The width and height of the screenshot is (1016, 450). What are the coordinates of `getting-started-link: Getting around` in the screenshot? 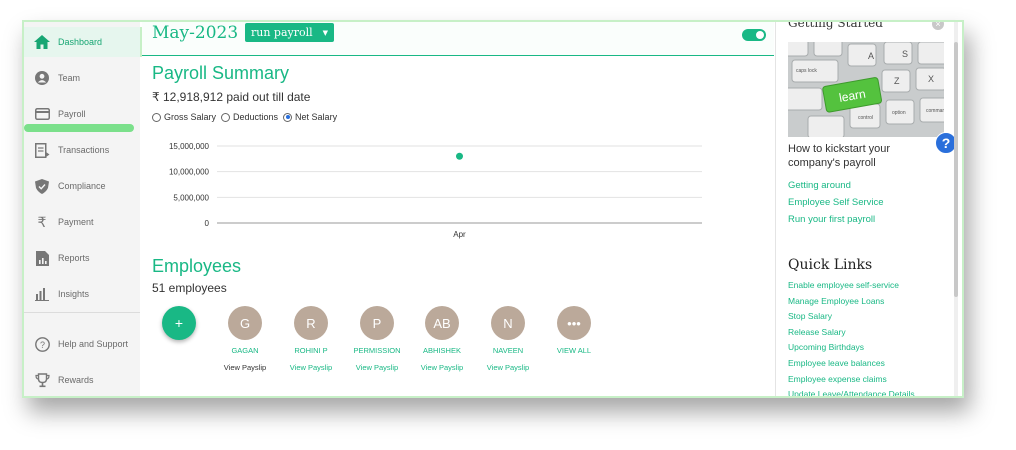 It's located at (819, 185).